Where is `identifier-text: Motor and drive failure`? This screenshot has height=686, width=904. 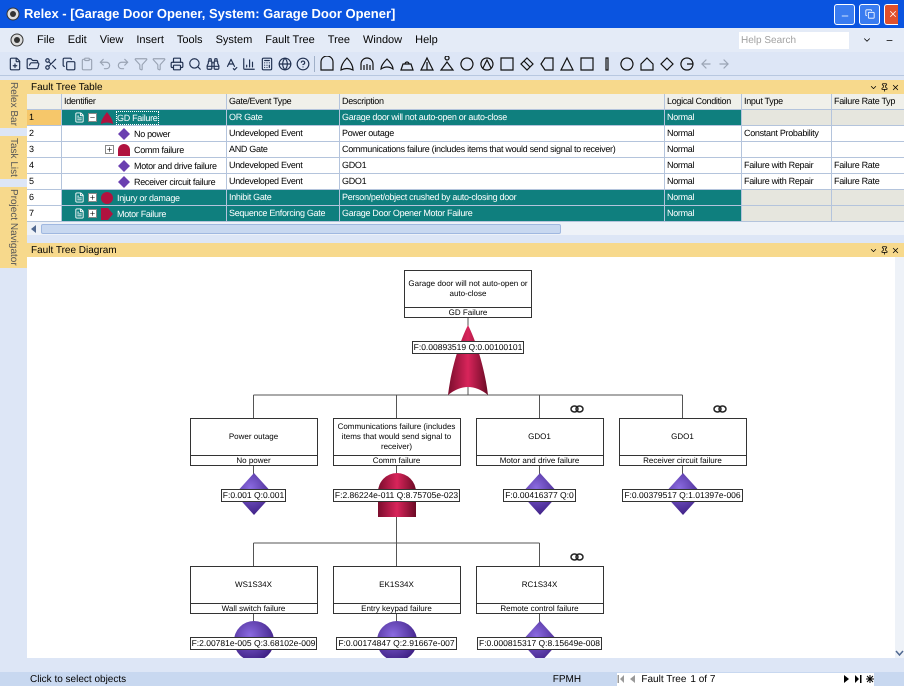
identifier-text: Motor and drive failure is located at coordinates (175, 166).